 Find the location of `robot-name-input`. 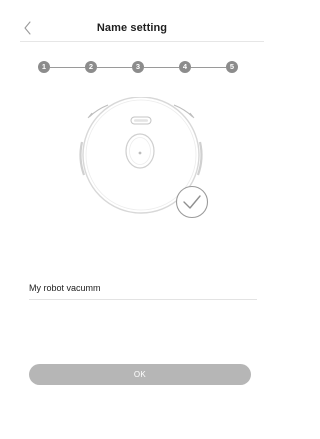

robot-name-input is located at coordinates (143, 288).